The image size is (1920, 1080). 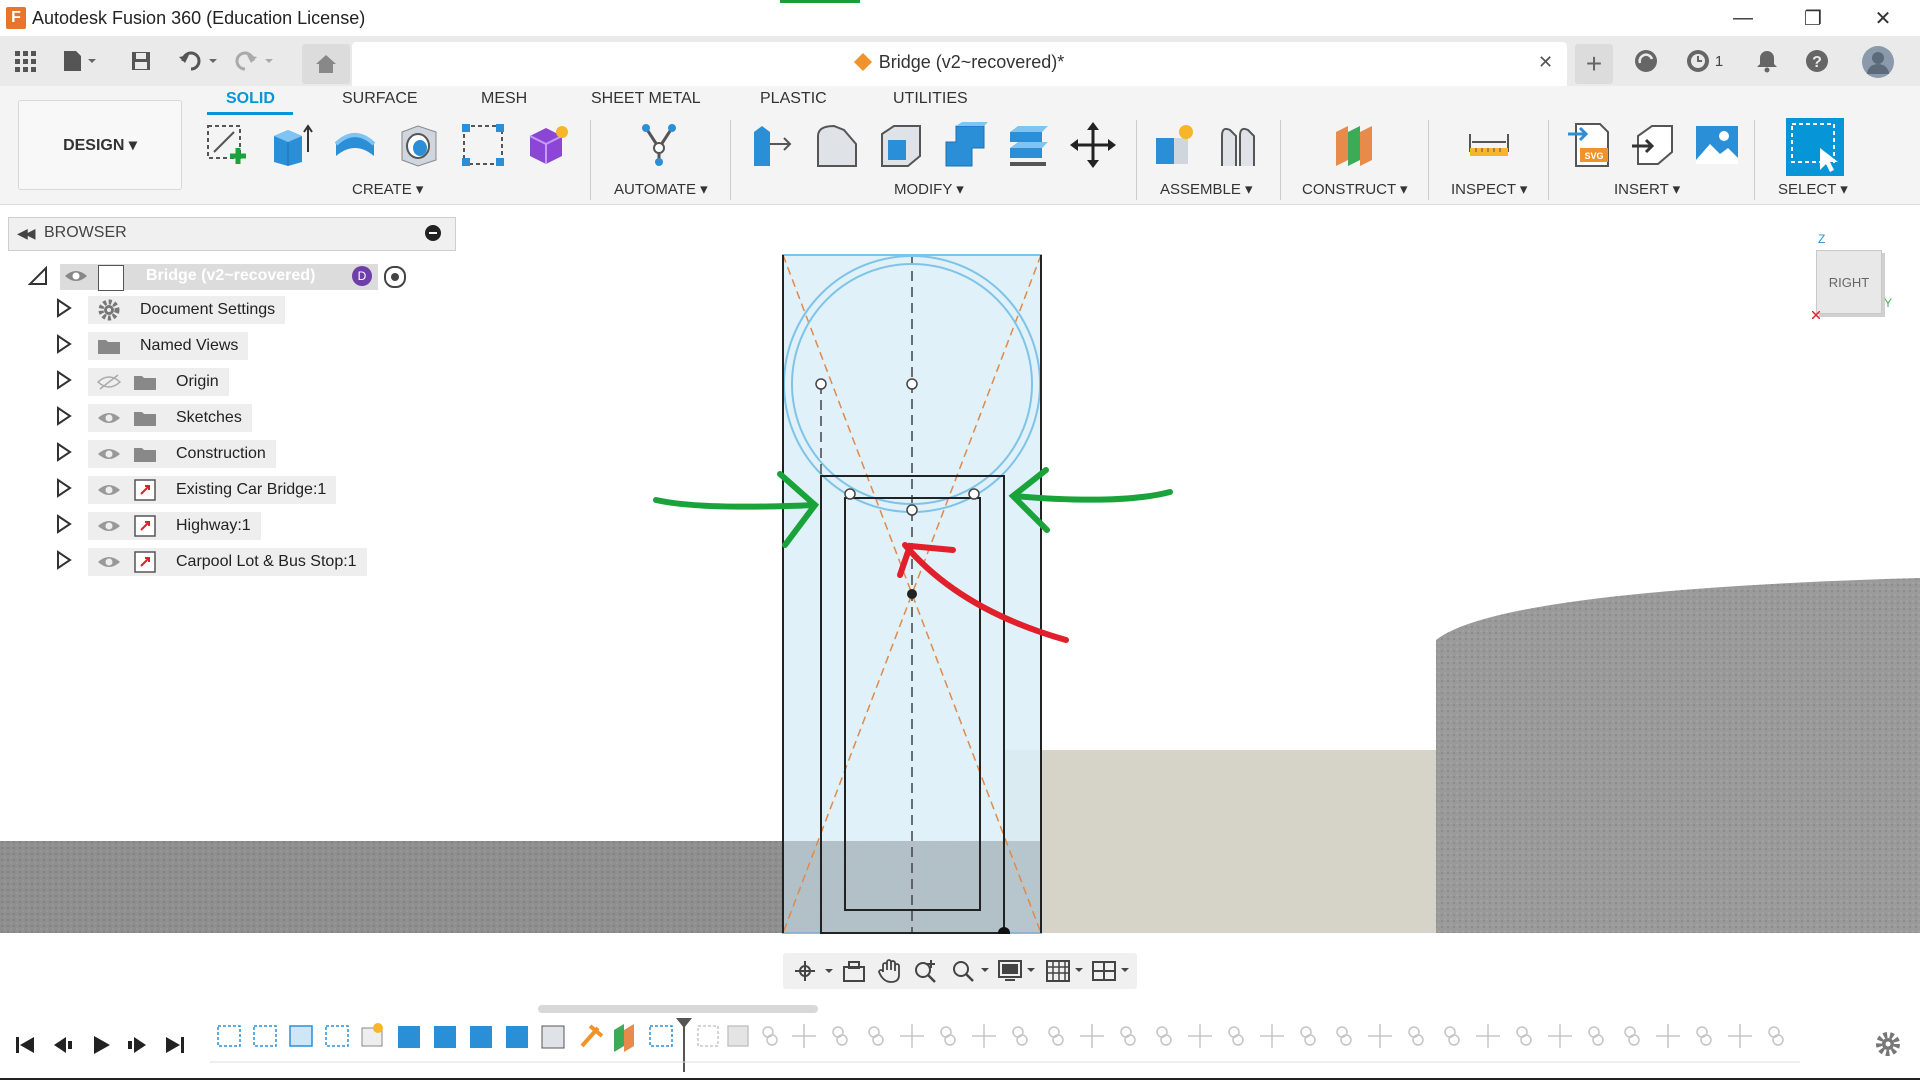 What do you see at coordinates (154, 418) in the screenshot?
I see `browser-item-sketches: Sketches` at bounding box center [154, 418].